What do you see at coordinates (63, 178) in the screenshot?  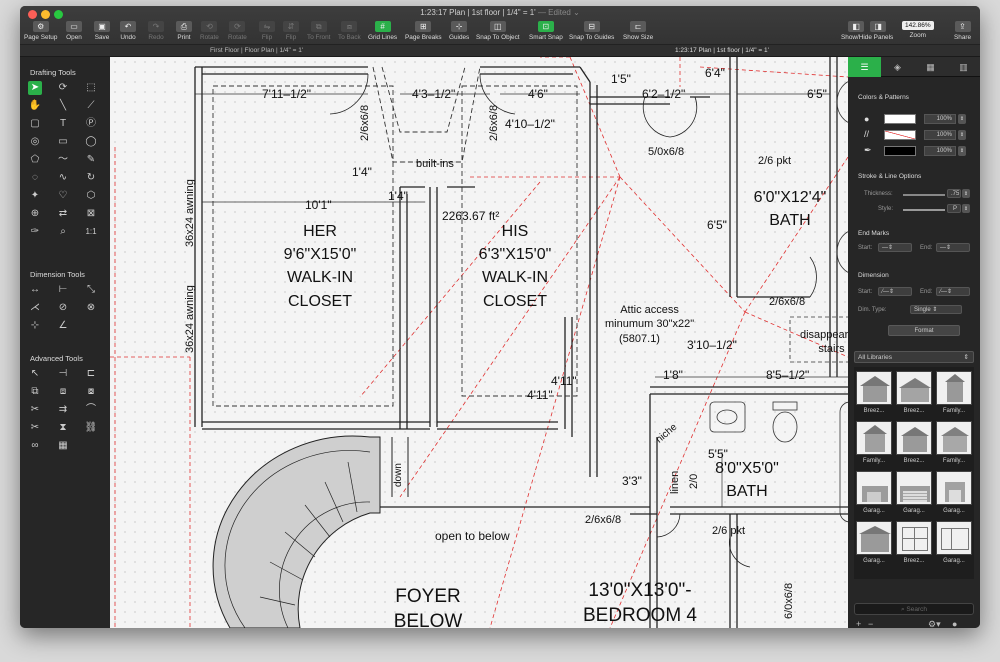 I see `bezier-tool: ∿` at bounding box center [63, 178].